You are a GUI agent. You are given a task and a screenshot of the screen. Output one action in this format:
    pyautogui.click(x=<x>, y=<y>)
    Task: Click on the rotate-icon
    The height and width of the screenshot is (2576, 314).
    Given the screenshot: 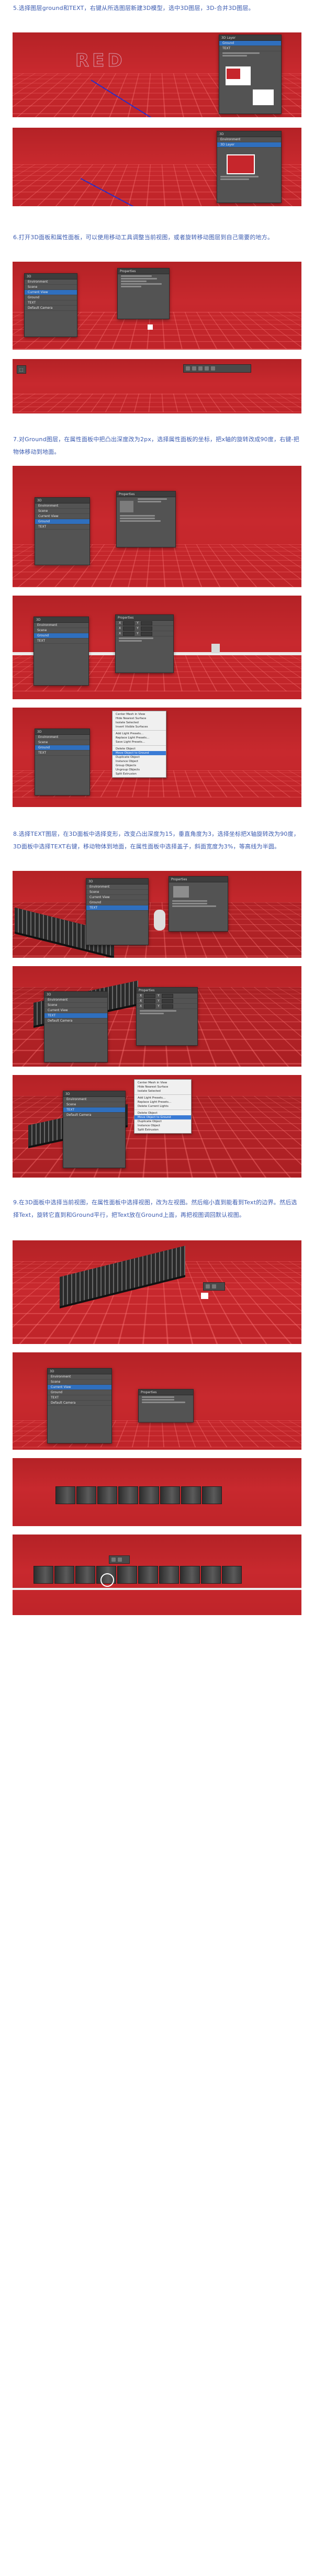 What is the action you would take?
    pyautogui.click(x=188, y=368)
    